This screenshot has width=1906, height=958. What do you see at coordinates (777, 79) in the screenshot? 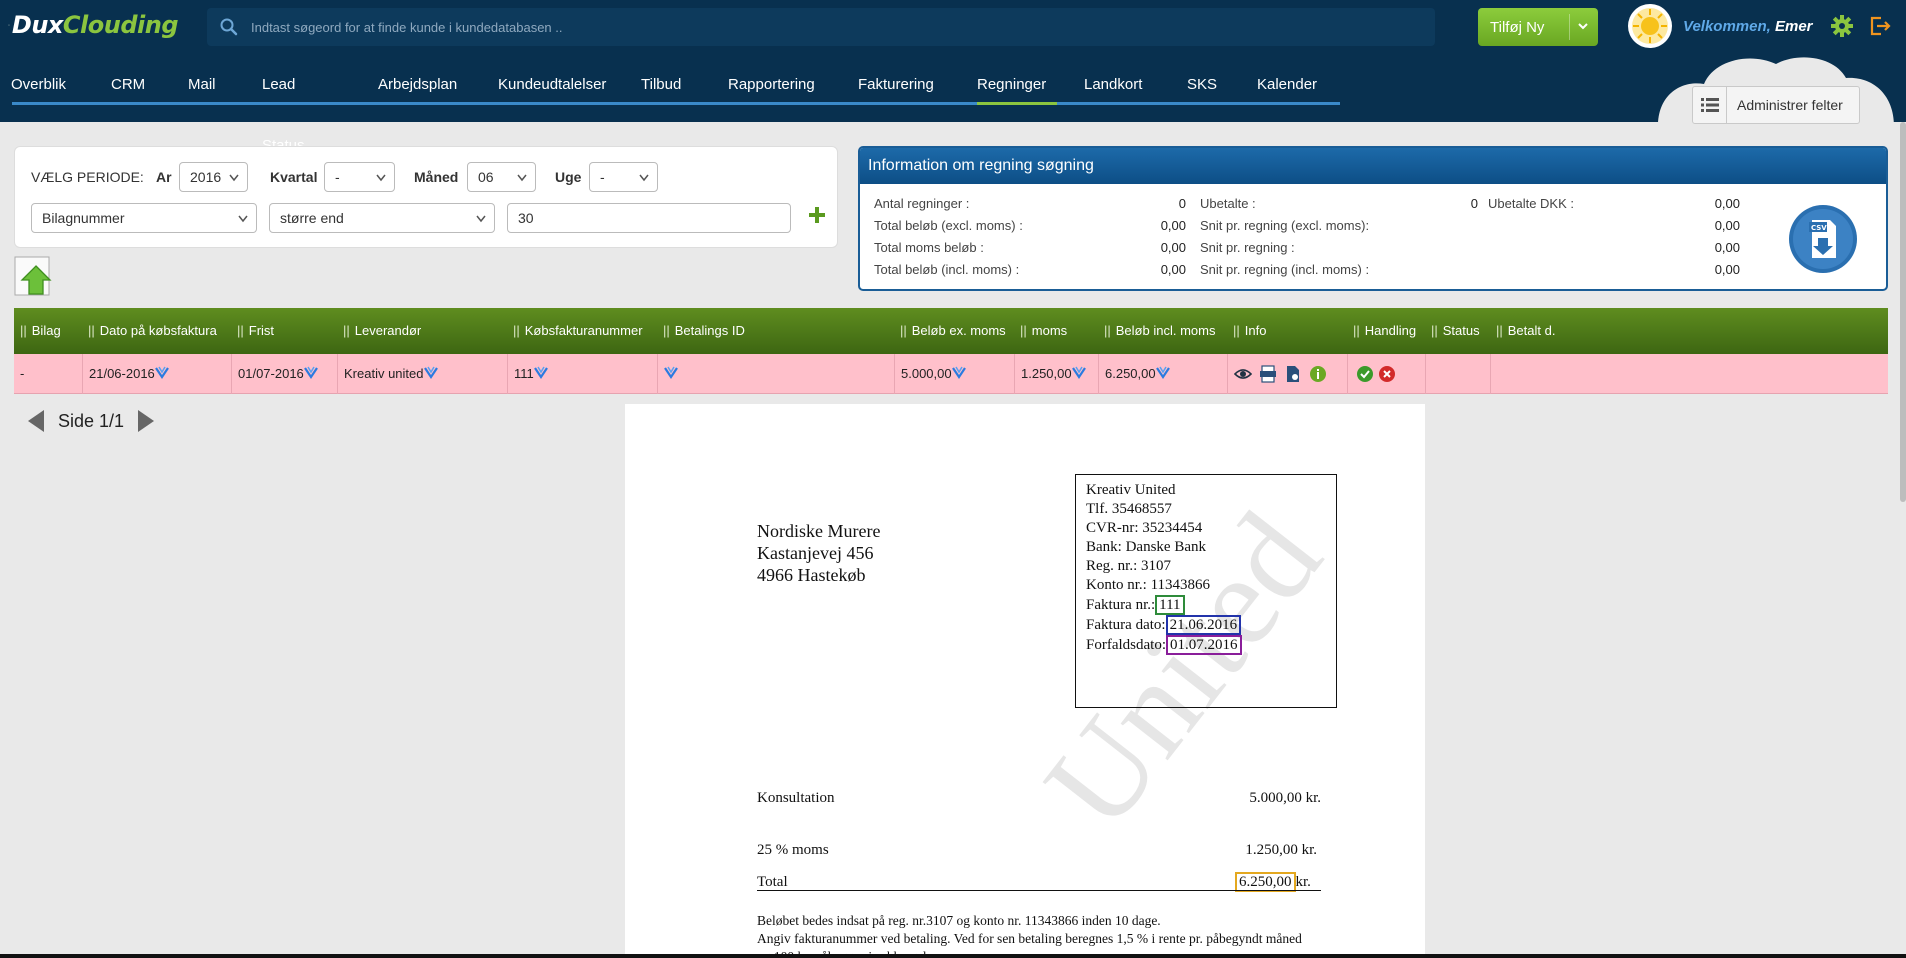
I see `nav-item-rapportering: Rapportering` at bounding box center [777, 79].